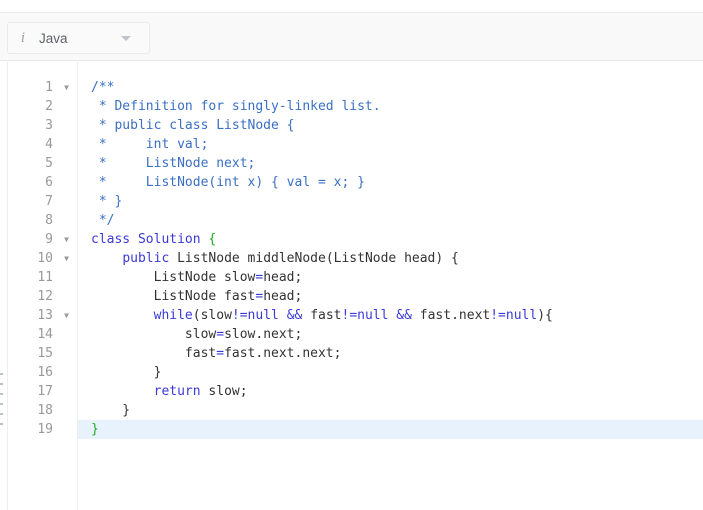 Image resolution: width=703 pixels, height=510 pixels. Describe the element at coordinates (154, 334) in the screenshot. I see `code-token: slow` at that location.